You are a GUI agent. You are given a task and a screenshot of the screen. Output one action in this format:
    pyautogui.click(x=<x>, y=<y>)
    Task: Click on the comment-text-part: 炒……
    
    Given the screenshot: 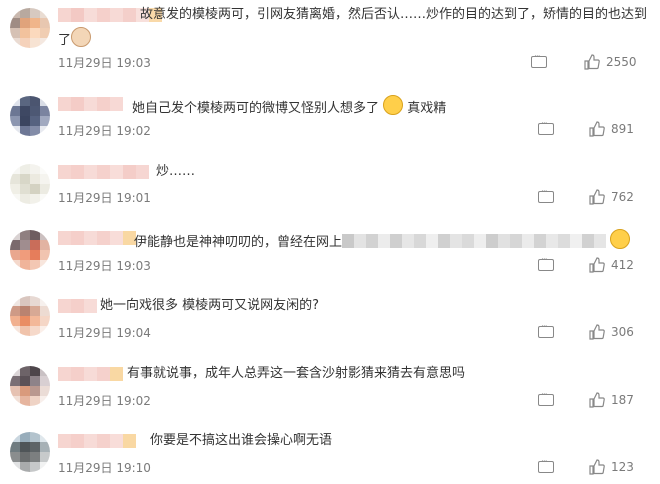 What is the action you would take?
    pyautogui.click(x=176, y=171)
    